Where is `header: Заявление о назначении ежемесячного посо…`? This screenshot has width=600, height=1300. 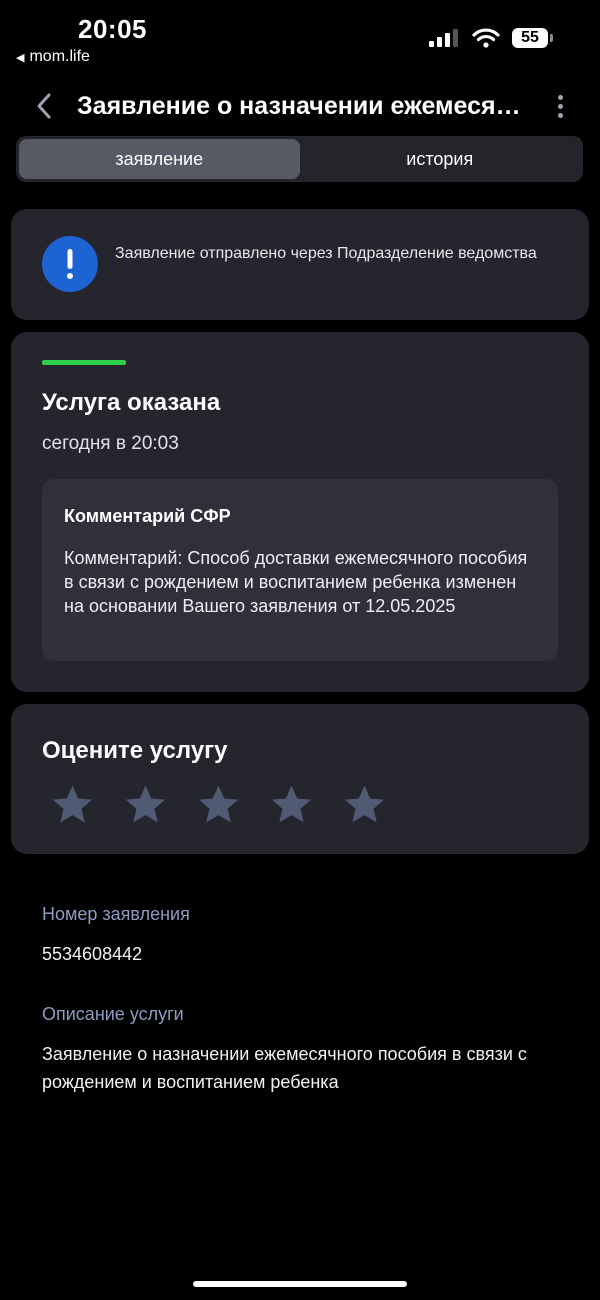
header: Заявление о назначении ежемесячного посо… is located at coordinates (300, 106).